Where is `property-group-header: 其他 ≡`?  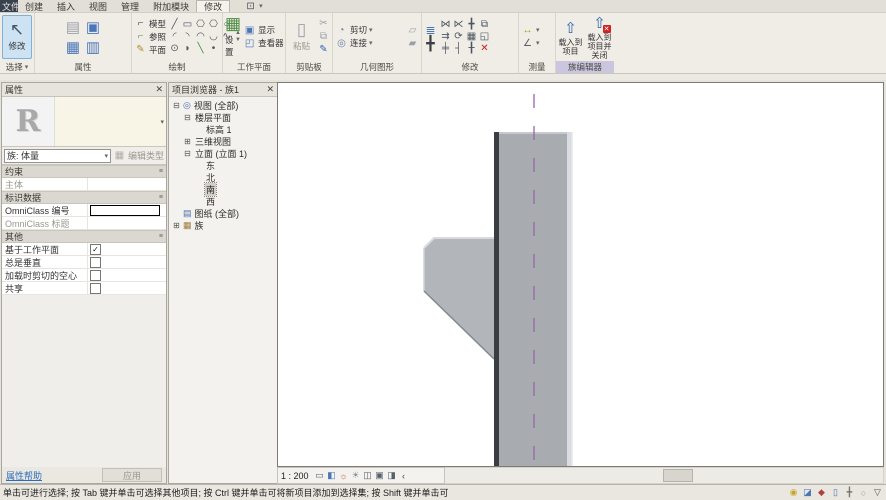 property-group-header: 其他 ≡ is located at coordinates (84, 236).